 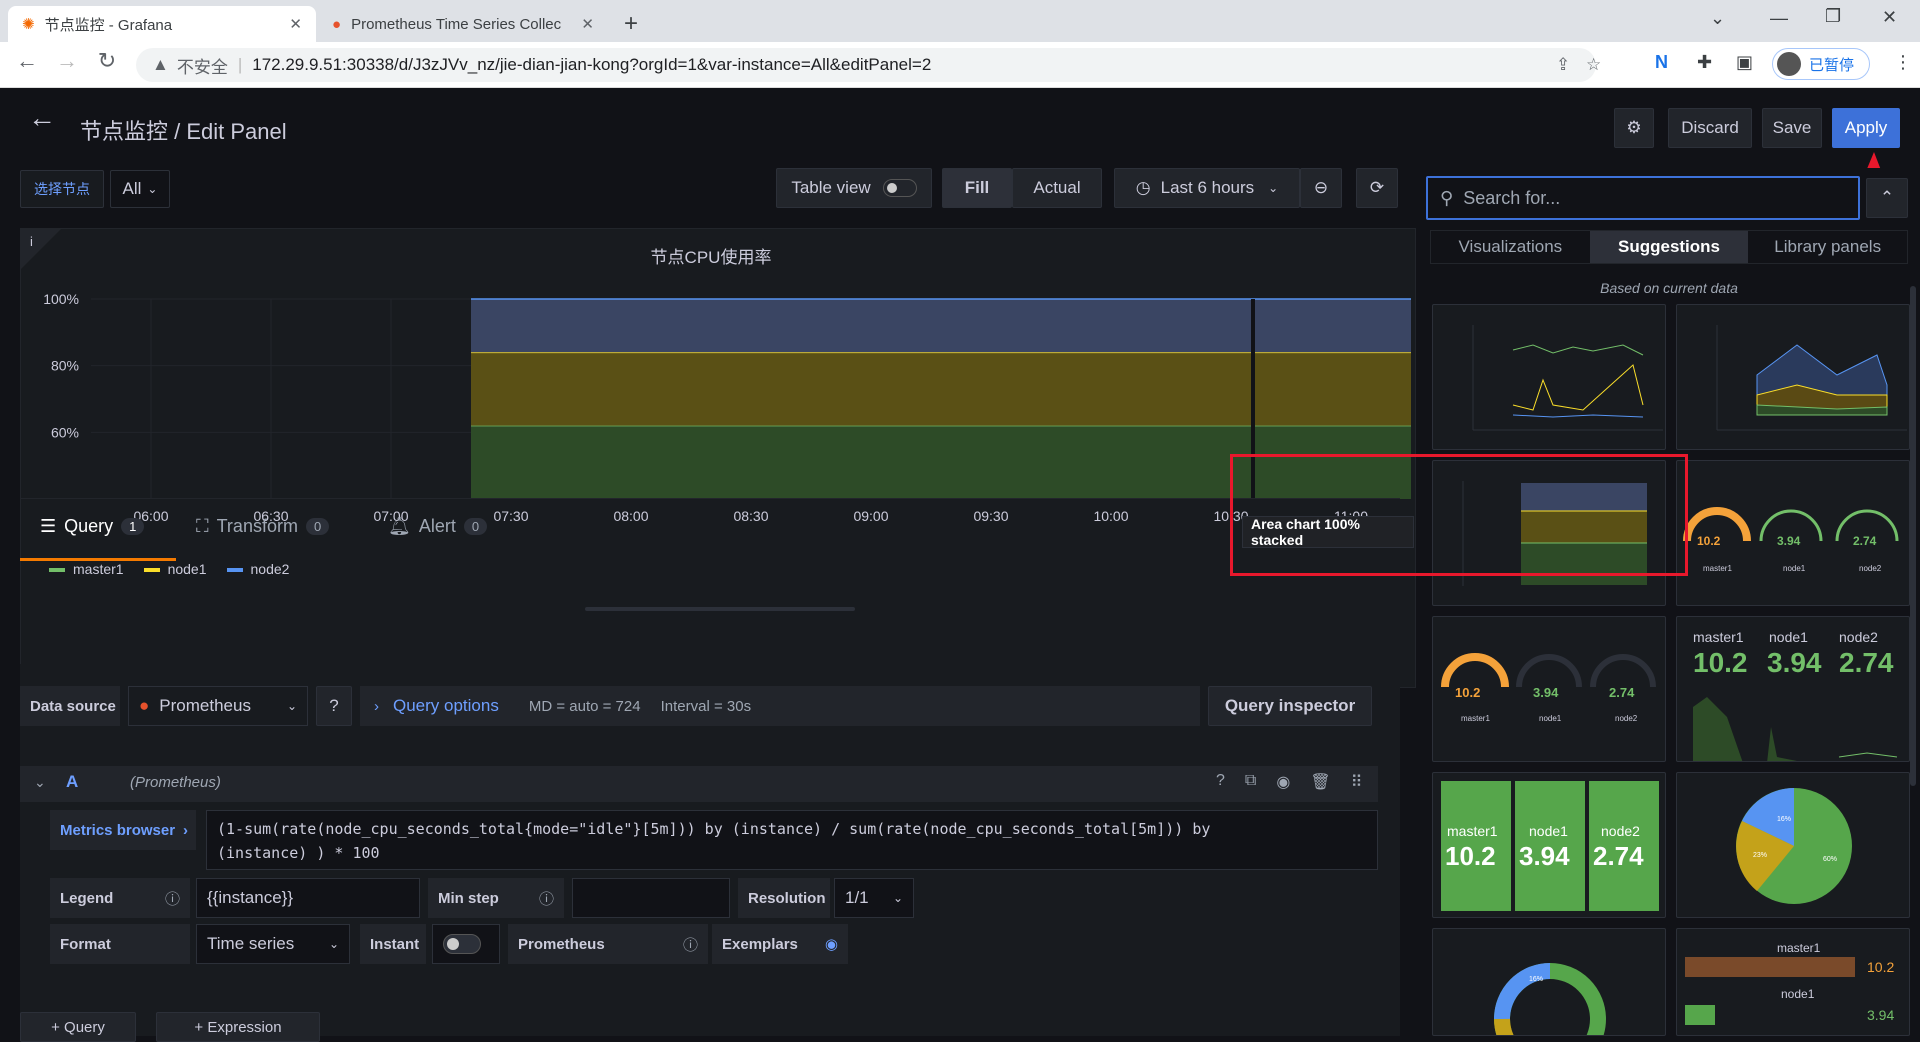 What do you see at coordinates (899, 188) in the screenshot?
I see `toggle-switch` at bounding box center [899, 188].